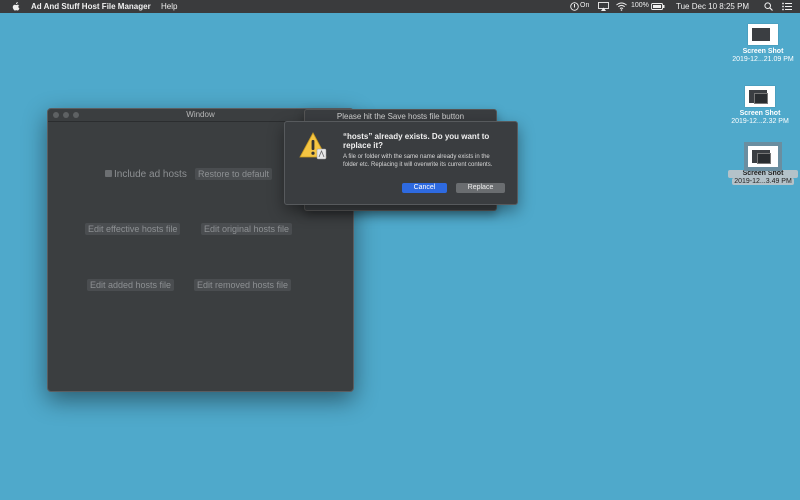  What do you see at coordinates (169, 6) in the screenshot?
I see `help-menu: Help` at bounding box center [169, 6].